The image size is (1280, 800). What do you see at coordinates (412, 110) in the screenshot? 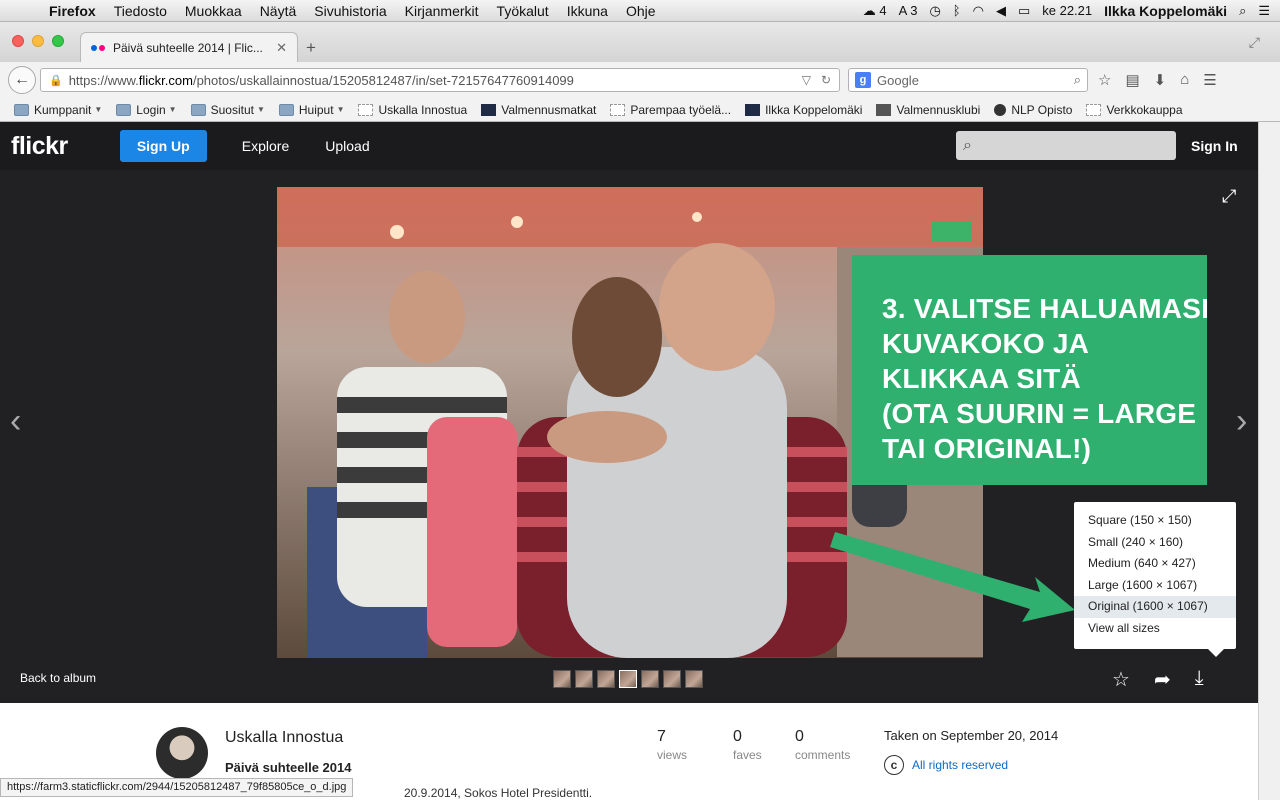
I see `bookmark-item: Uskalla Innostua` at bounding box center [412, 110].